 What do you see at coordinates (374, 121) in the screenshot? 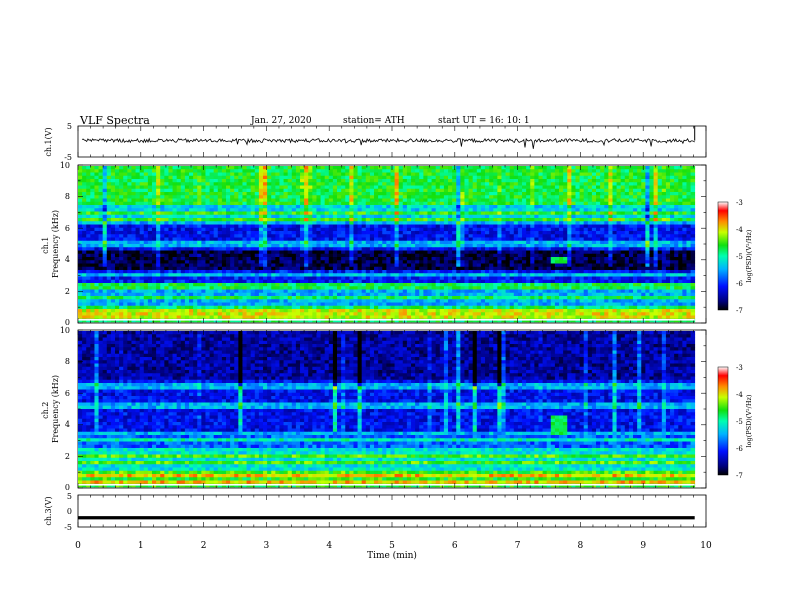
I see `station-label: station= ATH` at bounding box center [374, 121].